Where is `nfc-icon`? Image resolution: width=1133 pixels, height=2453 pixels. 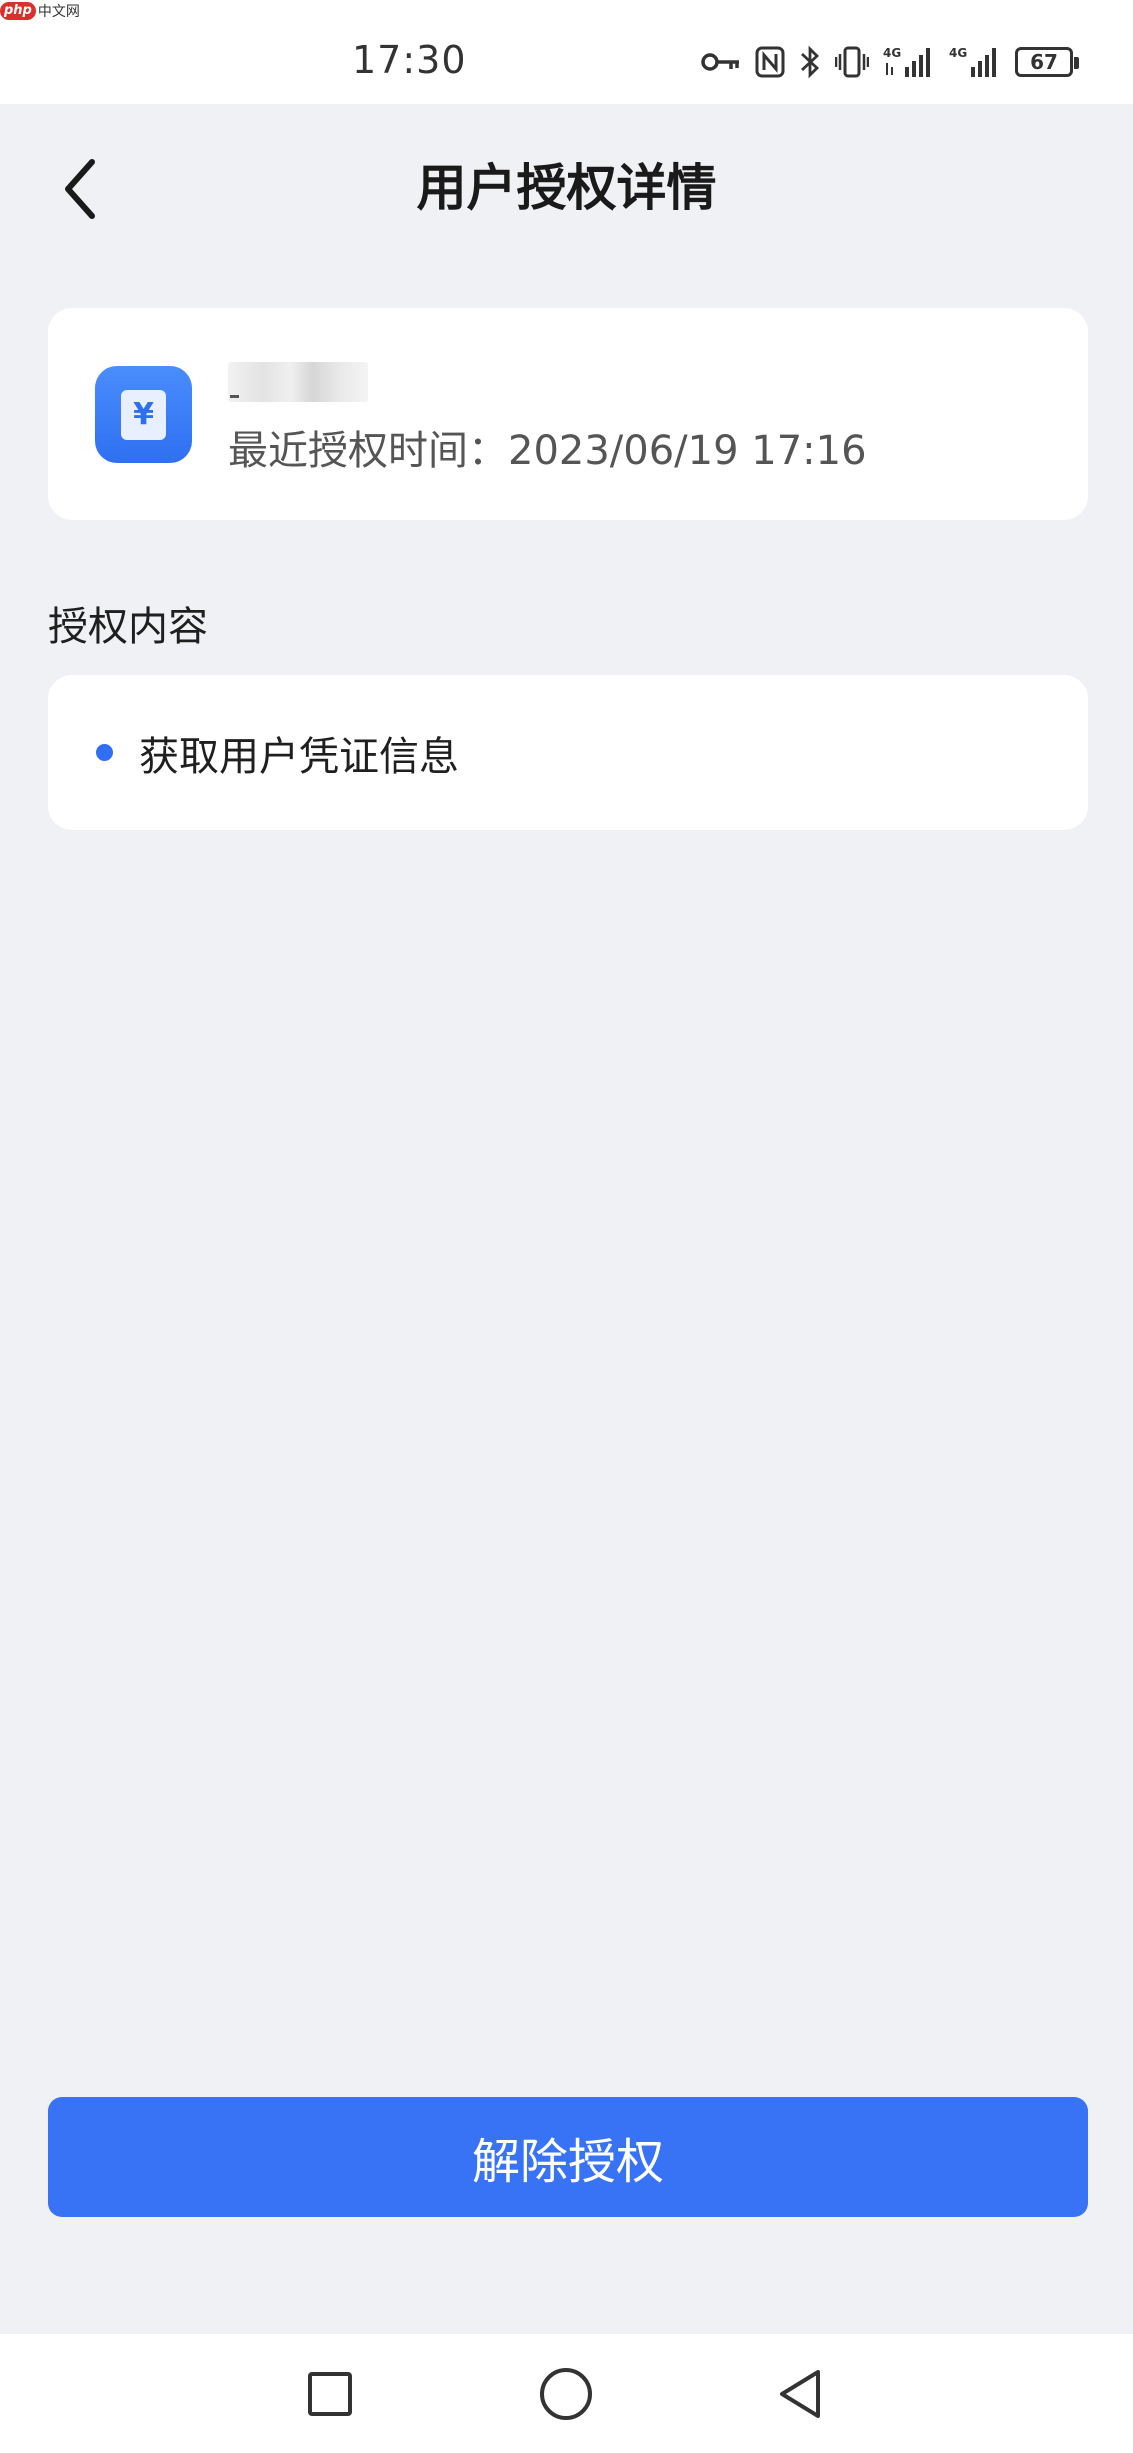
nfc-icon is located at coordinates (770, 62).